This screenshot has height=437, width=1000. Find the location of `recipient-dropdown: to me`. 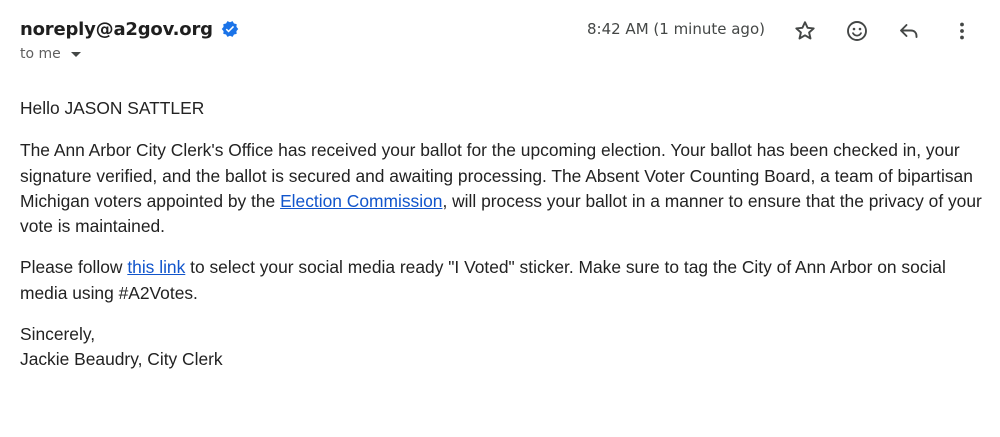

recipient-dropdown: to me is located at coordinates (50, 54).